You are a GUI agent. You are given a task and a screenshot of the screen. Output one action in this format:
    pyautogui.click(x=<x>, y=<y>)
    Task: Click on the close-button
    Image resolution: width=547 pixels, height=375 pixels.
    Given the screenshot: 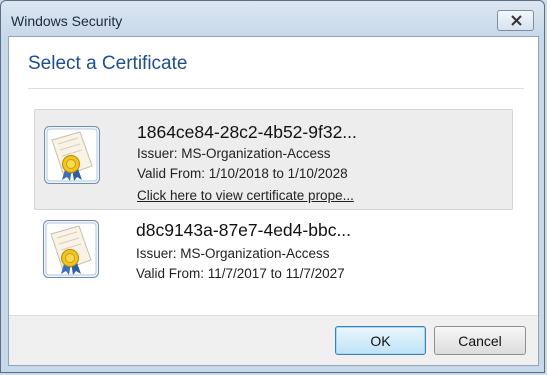 What is the action you would take?
    pyautogui.click(x=515, y=20)
    